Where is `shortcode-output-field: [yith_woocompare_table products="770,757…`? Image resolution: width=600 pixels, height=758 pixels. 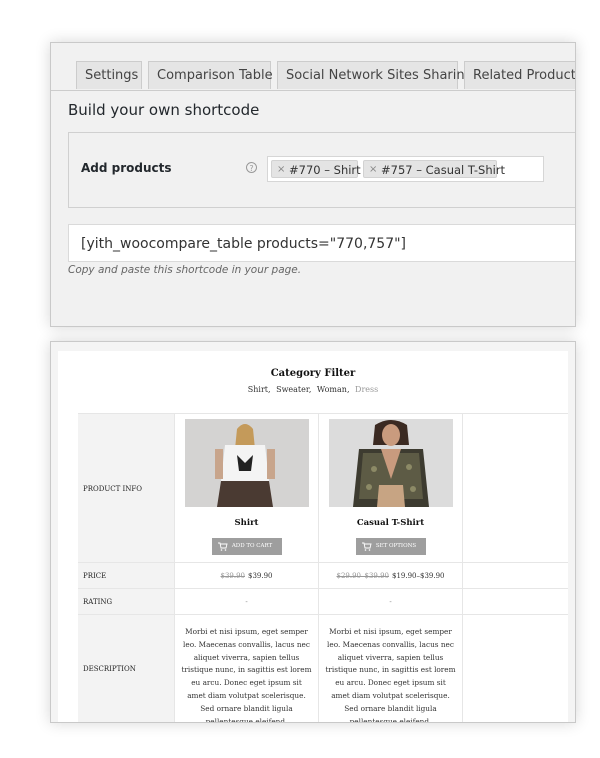 shortcode-output-field: [yith_woocompare_table products="770,757… is located at coordinates (321, 243).